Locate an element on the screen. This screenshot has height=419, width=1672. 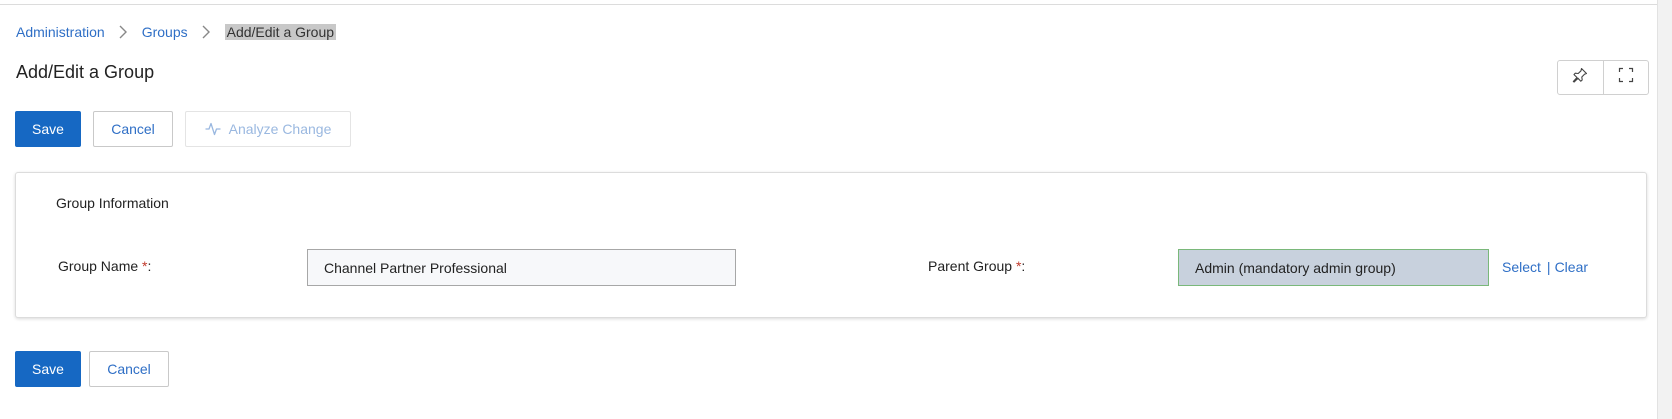
parent-group-actions: Select | Clear is located at coordinates (1545, 267).